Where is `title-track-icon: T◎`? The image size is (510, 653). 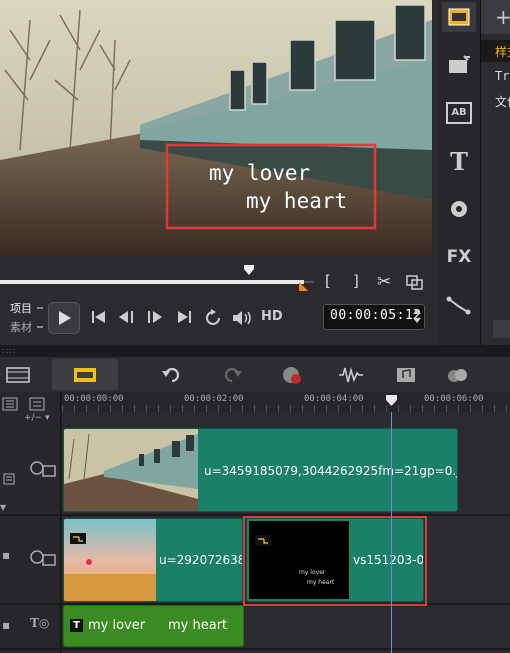
title-track-icon: T◎ is located at coordinates (39, 623).